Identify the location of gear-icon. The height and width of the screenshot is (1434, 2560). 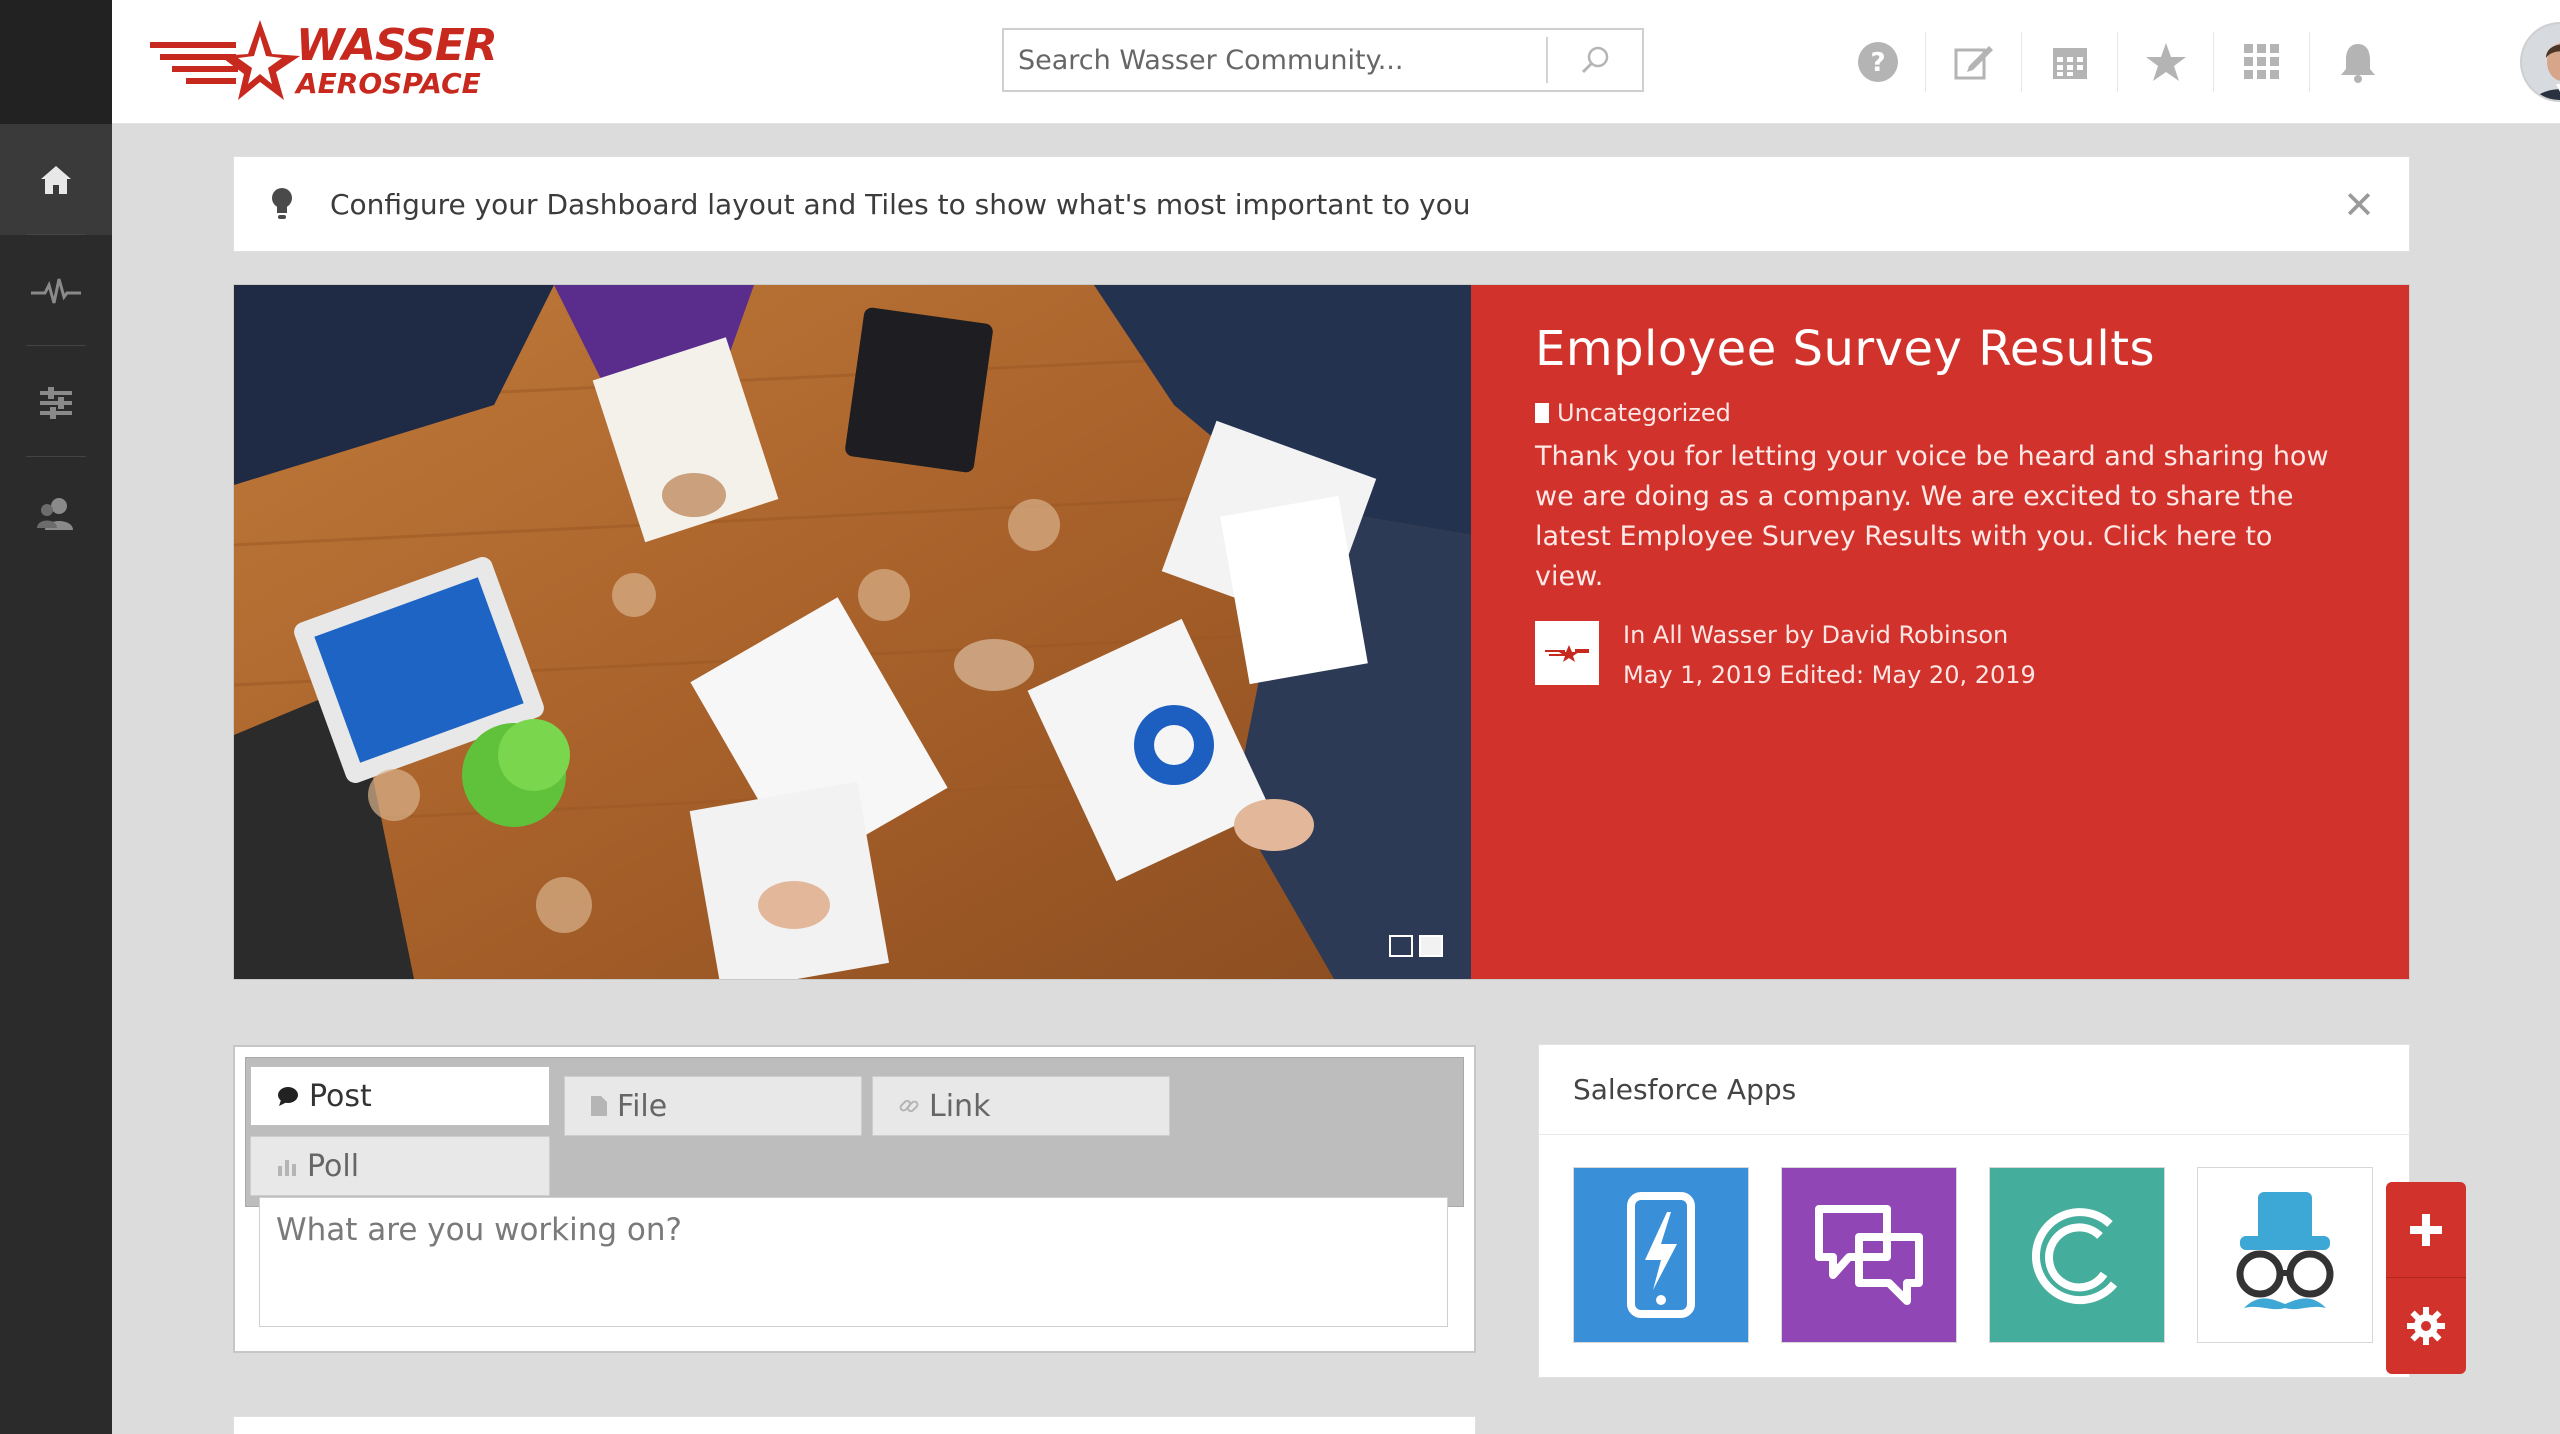
(2426, 1326).